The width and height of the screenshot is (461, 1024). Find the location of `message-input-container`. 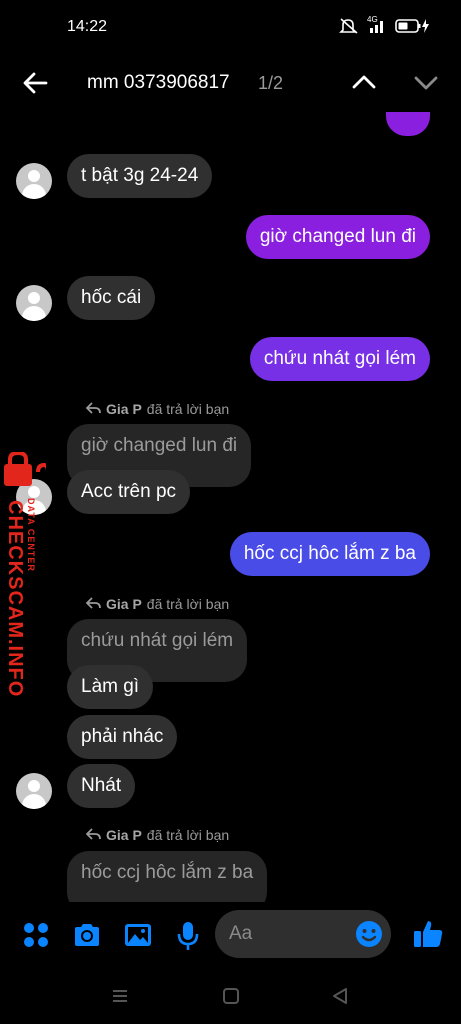

message-input-container is located at coordinates (303, 934).